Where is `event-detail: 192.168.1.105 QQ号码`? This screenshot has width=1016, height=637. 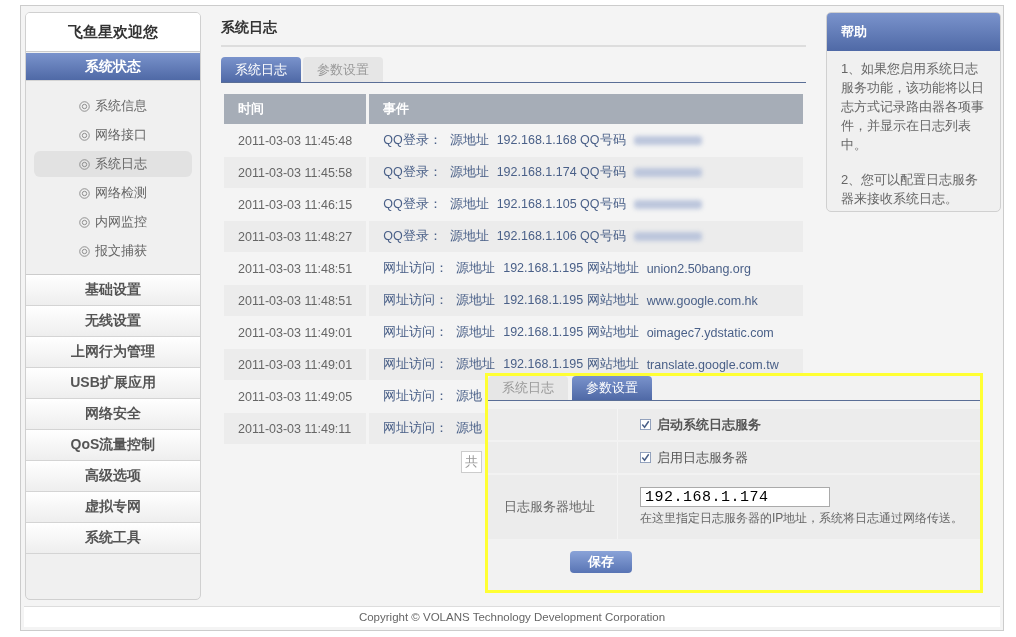
event-detail: 192.168.1.105 QQ号码 is located at coordinates (561, 204).